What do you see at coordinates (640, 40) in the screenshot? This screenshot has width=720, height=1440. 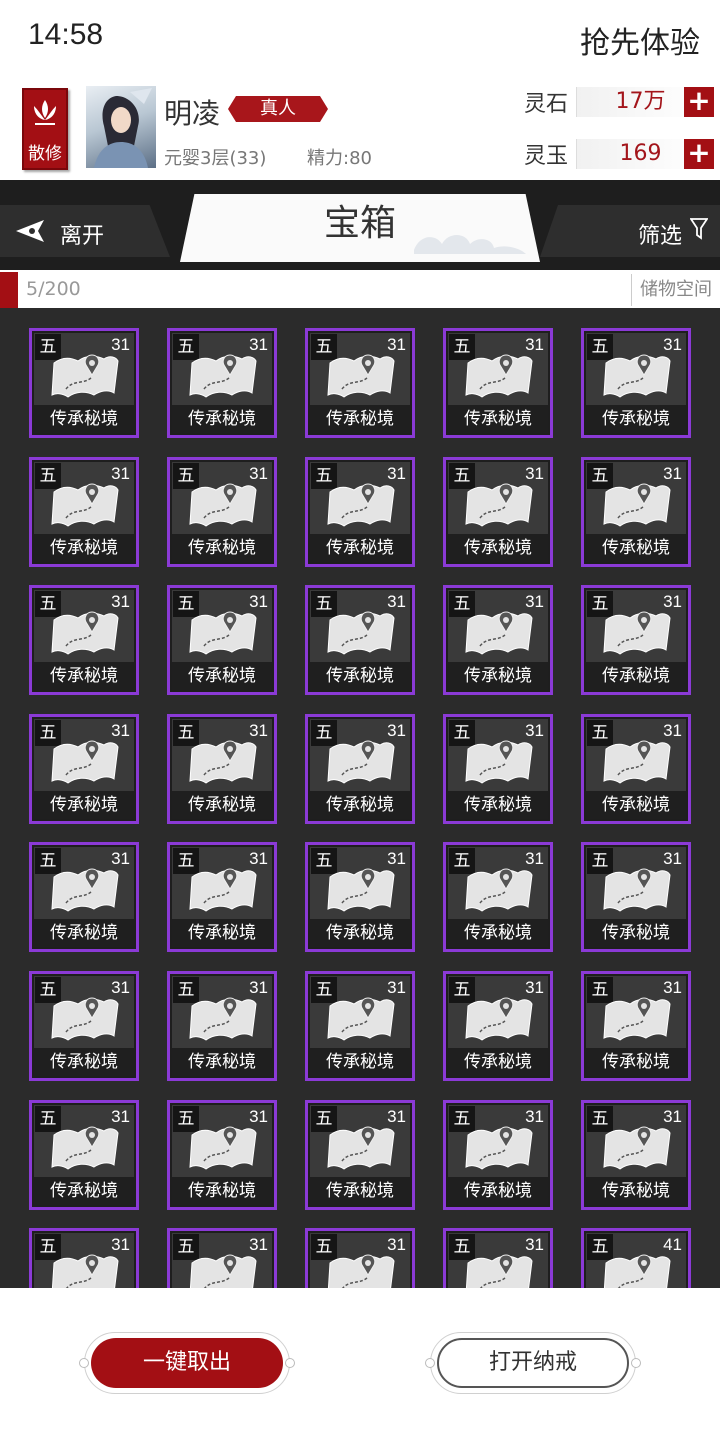 I see `early-access-label: 抢先体验` at bounding box center [640, 40].